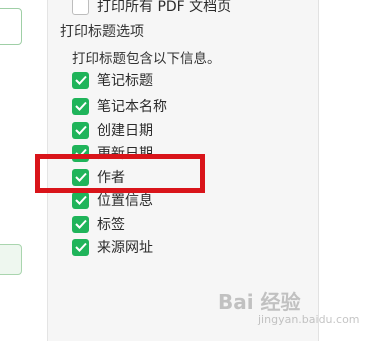 The image size is (366, 341). I want to click on option-note-title: 笔记标题, so click(112, 80).